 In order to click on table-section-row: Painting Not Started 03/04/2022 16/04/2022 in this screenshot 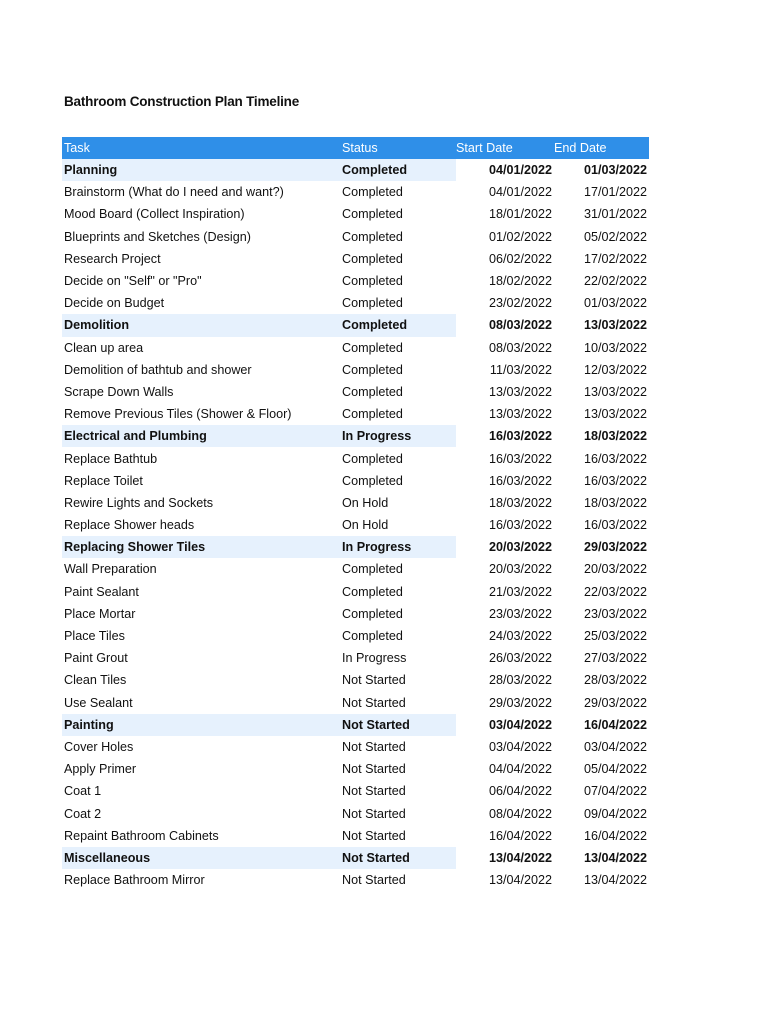, I will do `click(355, 724)`.